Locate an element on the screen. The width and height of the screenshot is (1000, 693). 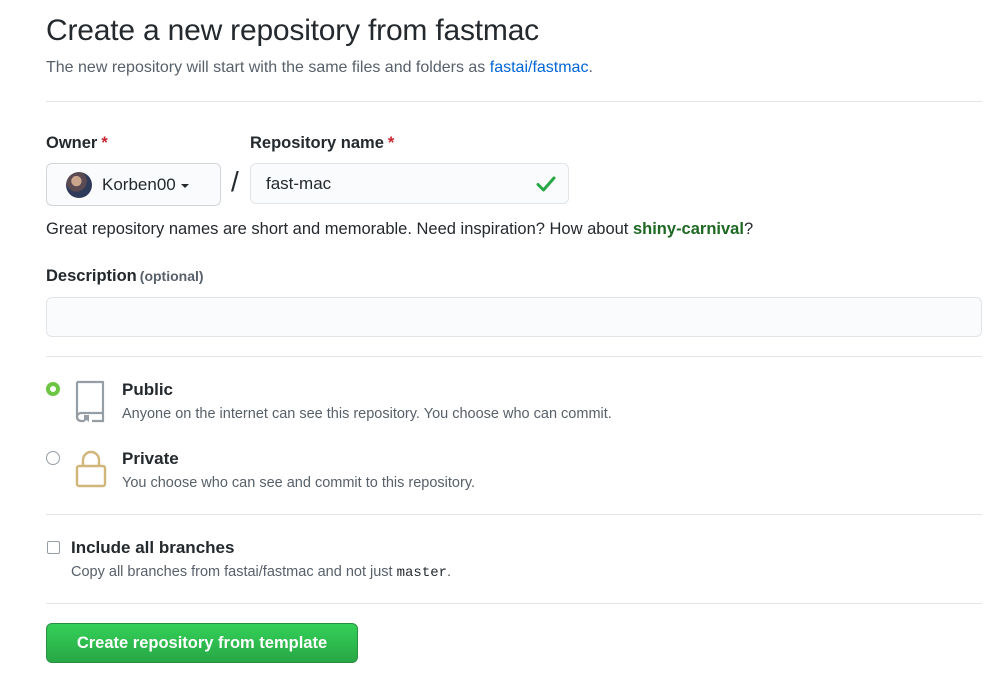
avatar is located at coordinates (79, 184).